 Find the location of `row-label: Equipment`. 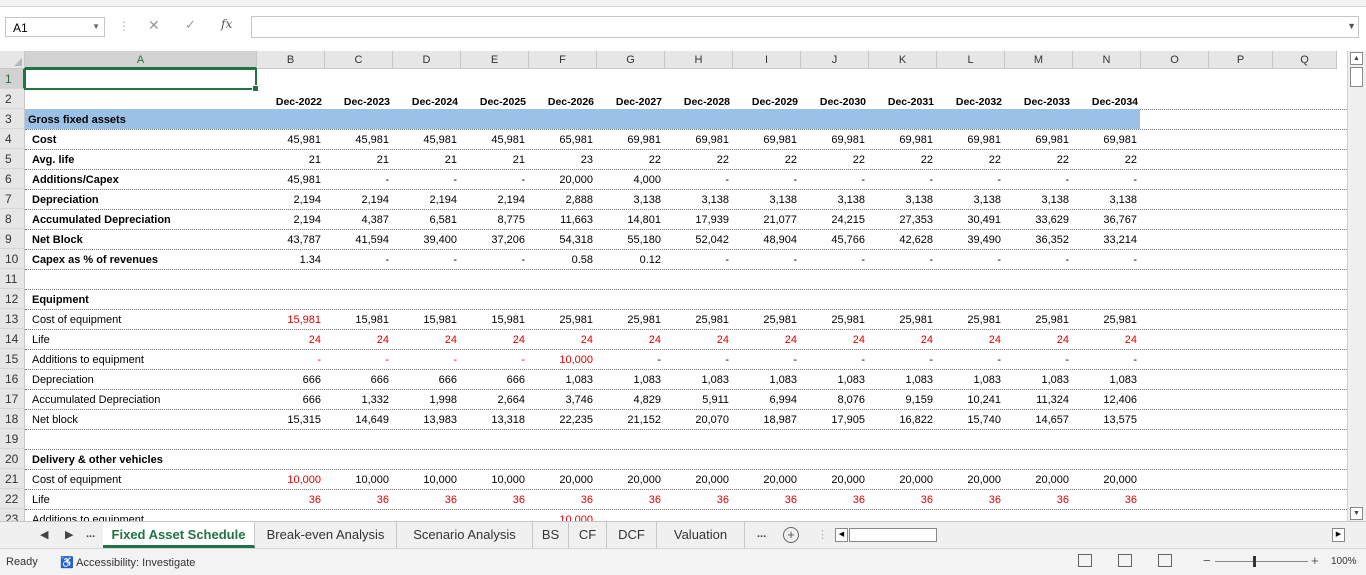

row-label: Equipment is located at coordinates (141, 299).